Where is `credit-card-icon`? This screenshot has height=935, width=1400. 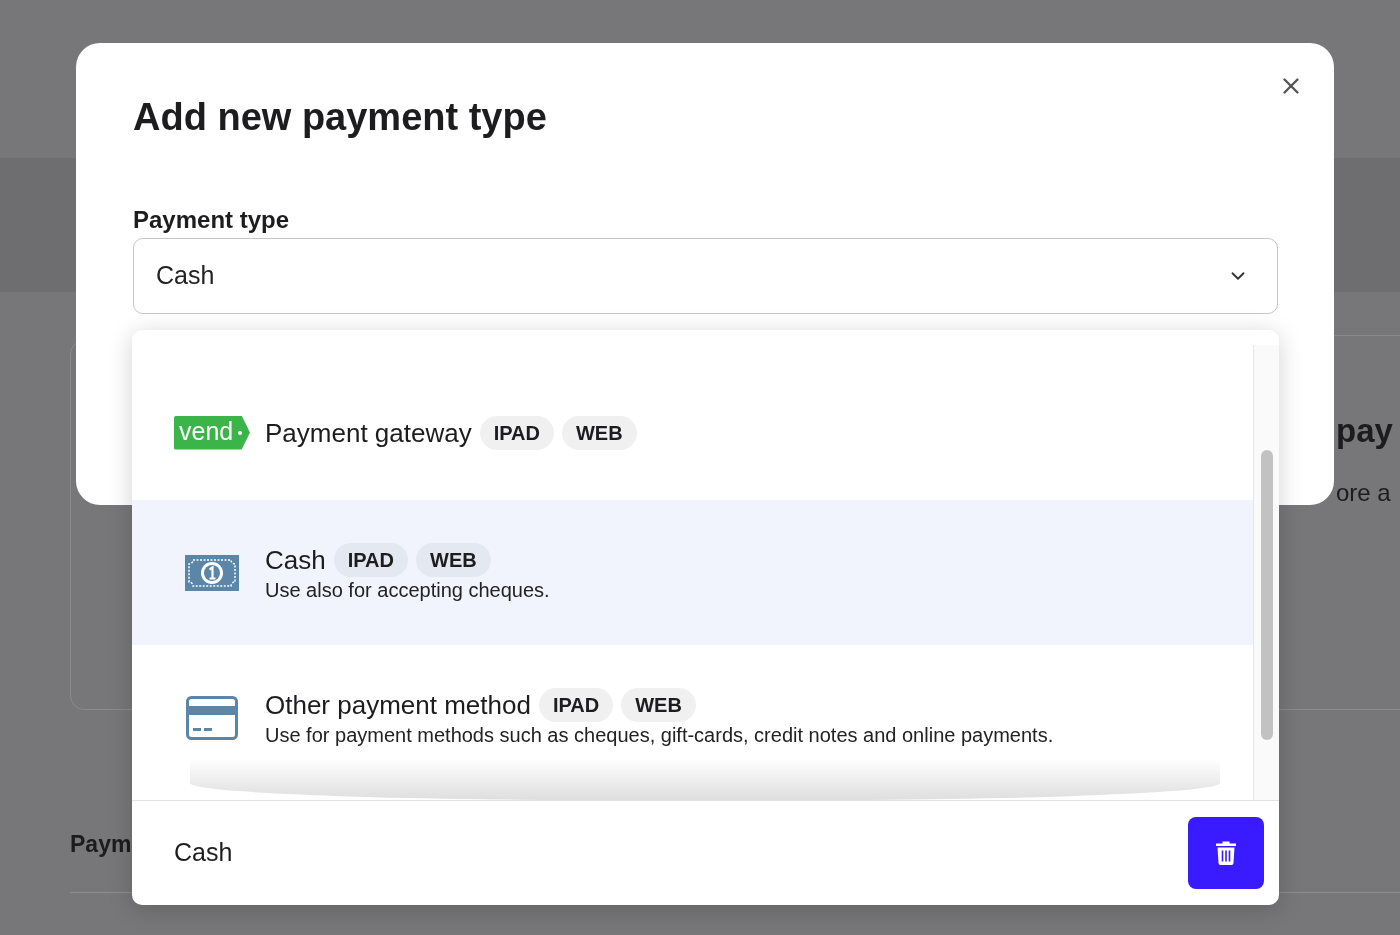
credit-card-icon is located at coordinates (212, 717).